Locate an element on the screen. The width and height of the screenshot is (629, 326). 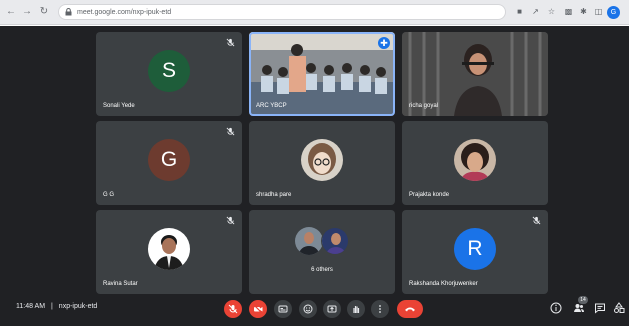
meeting-details: 11:48 AM | nxp-ipuk-etd is located at coordinates (56, 306).